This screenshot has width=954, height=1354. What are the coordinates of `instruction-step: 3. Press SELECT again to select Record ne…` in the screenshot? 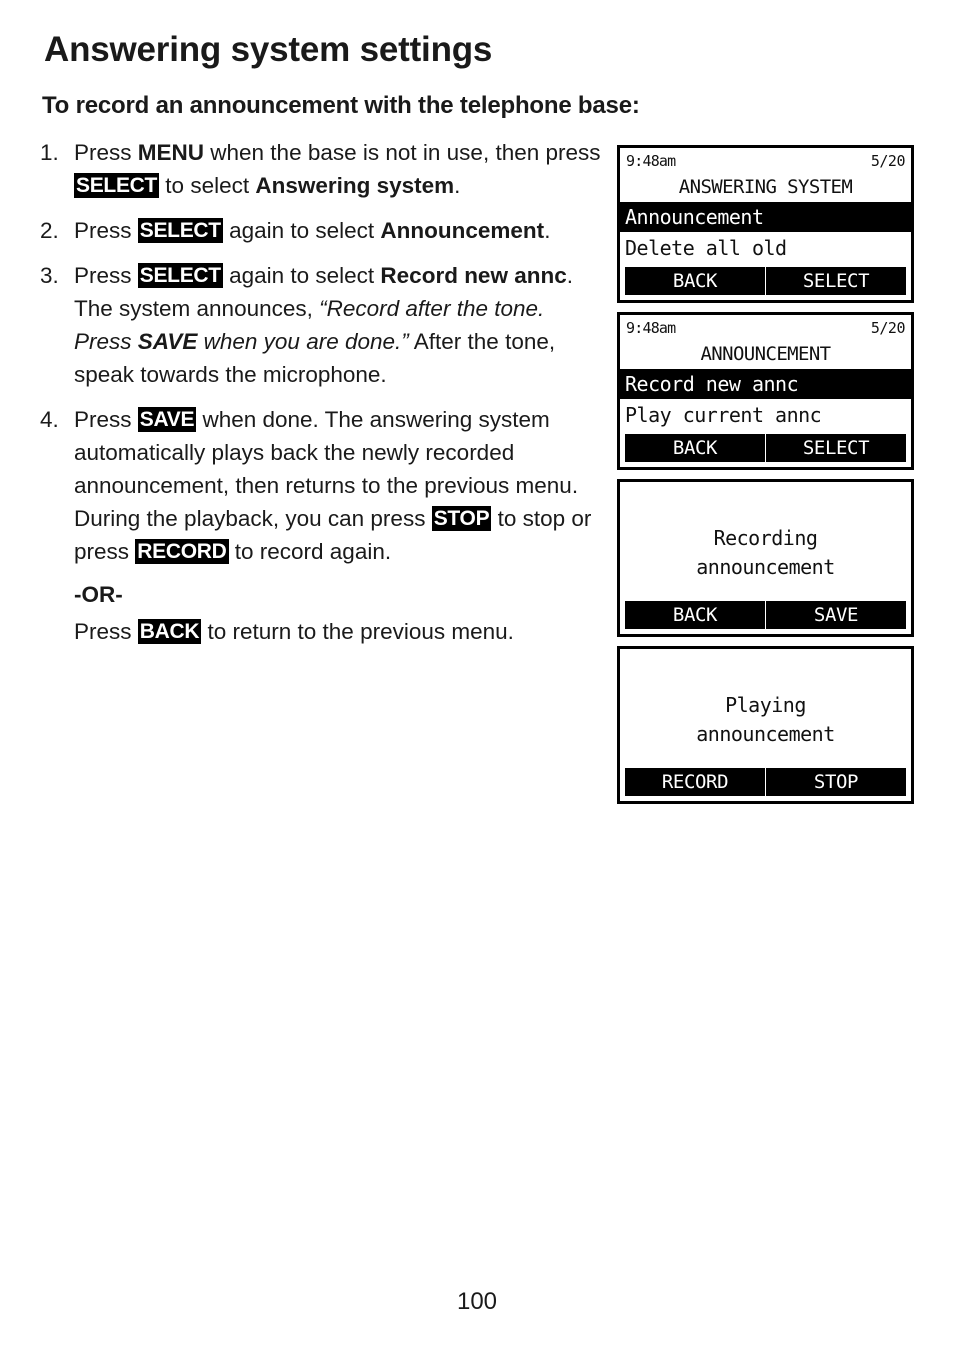 It's located at (324, 325).